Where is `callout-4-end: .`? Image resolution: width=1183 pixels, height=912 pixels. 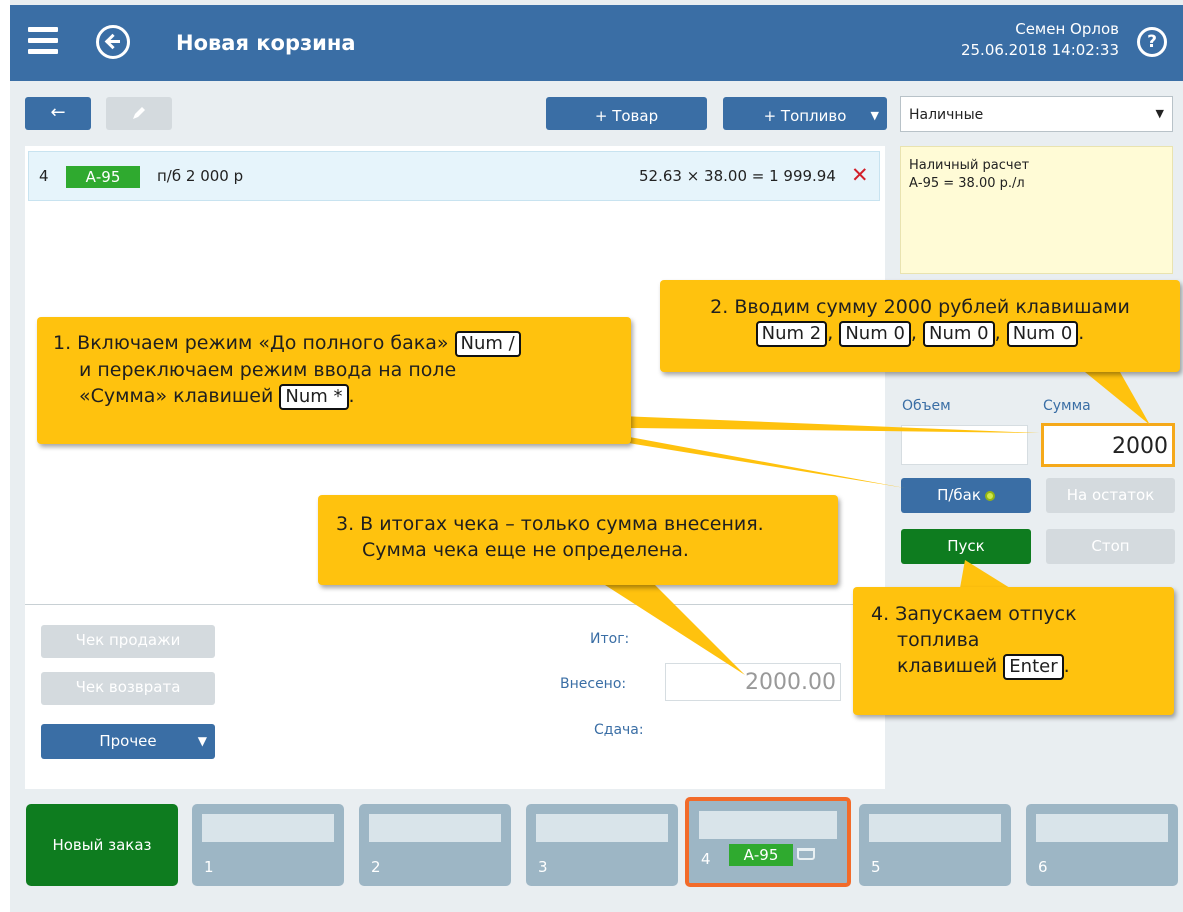
callout-4-end: . is located at coordinates (1066, 666).